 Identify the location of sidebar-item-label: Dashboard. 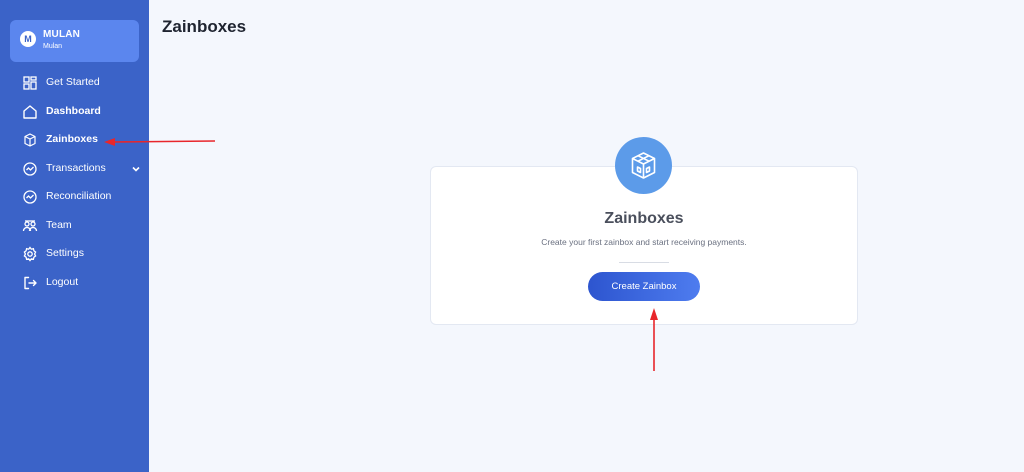
(73, 111).